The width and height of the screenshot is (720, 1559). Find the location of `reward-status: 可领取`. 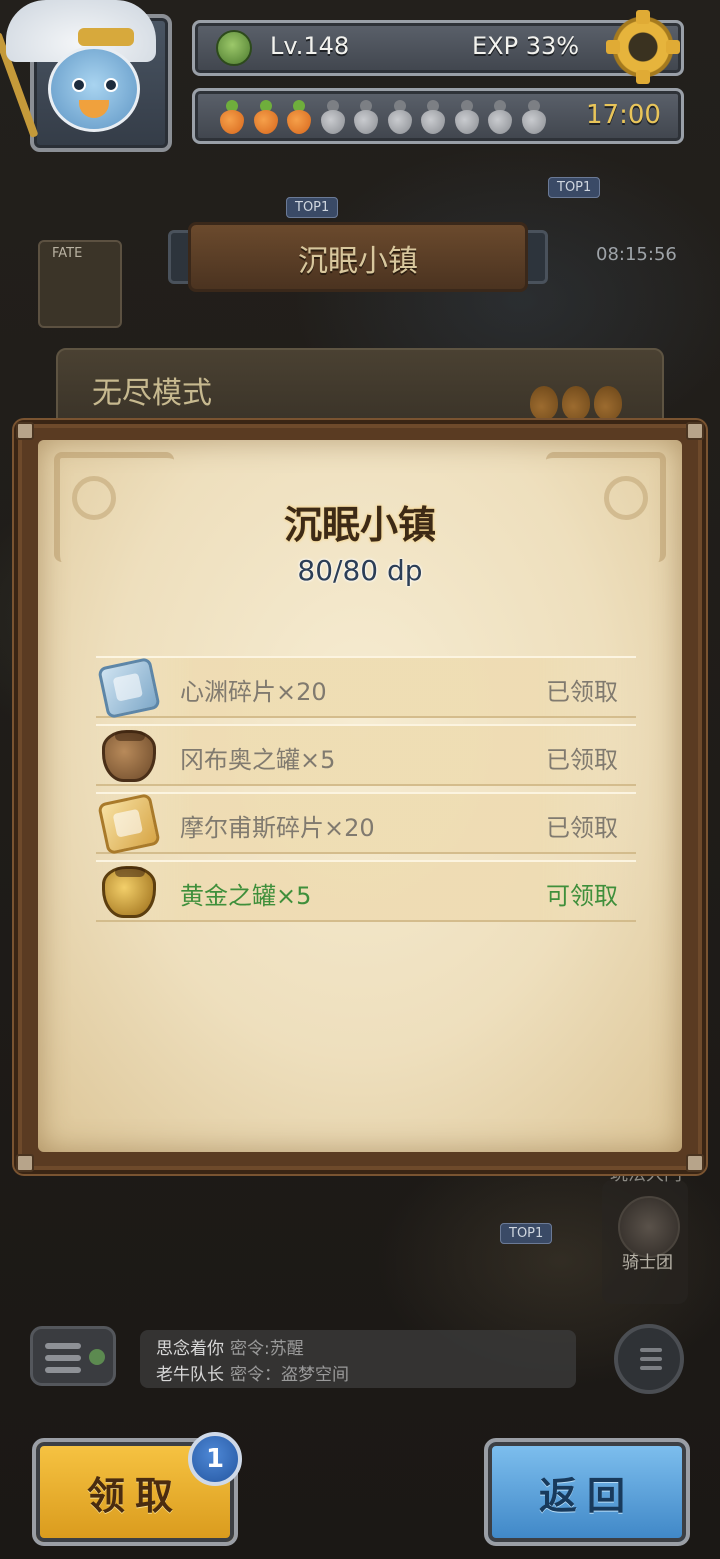

reward-status: 可领取 is located at coordinates (582, 893).